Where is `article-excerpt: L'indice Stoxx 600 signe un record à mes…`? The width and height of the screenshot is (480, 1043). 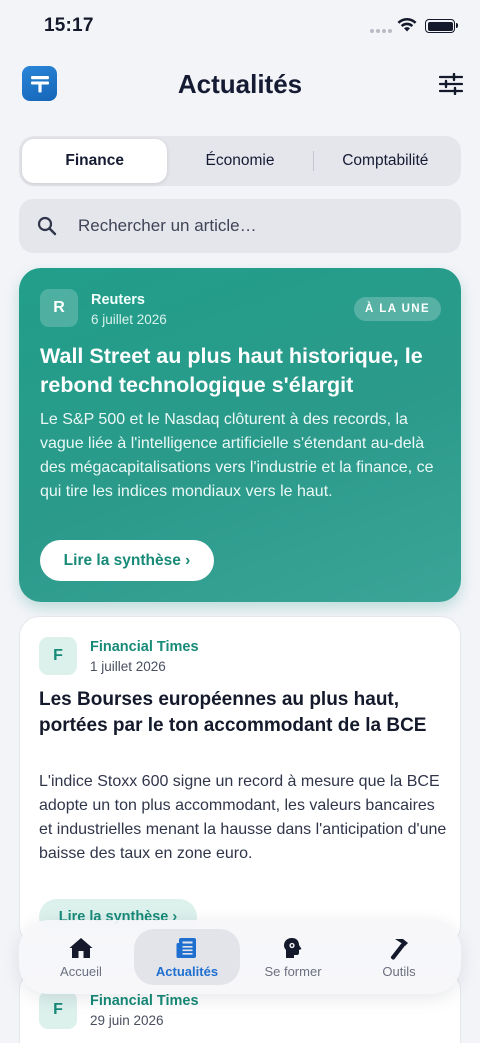 article-excerpt: L'indice Stoxx 600 signe un record à mes… is located at coordinates (243, 817).